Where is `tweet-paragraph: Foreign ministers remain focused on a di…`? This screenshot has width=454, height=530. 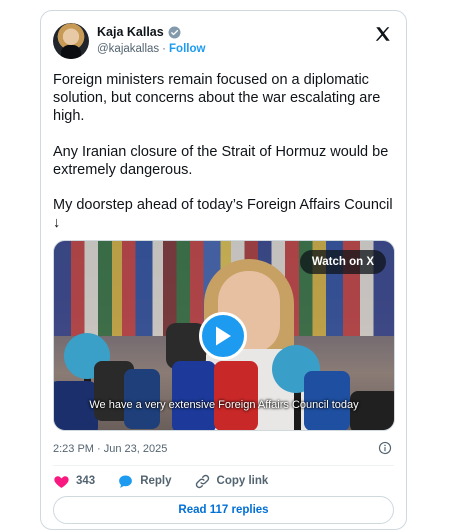 tweet-paragraph: Foreign ministers remain focused on a di… is located at coordinates (217, 98).